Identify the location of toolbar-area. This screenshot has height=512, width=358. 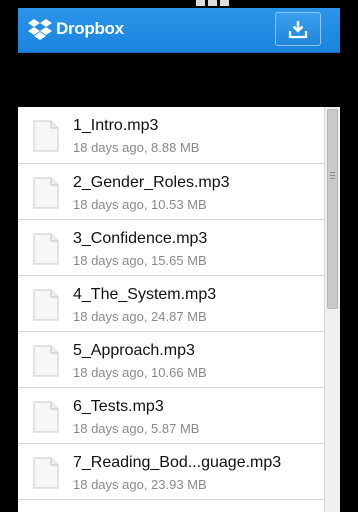
(179, 80).